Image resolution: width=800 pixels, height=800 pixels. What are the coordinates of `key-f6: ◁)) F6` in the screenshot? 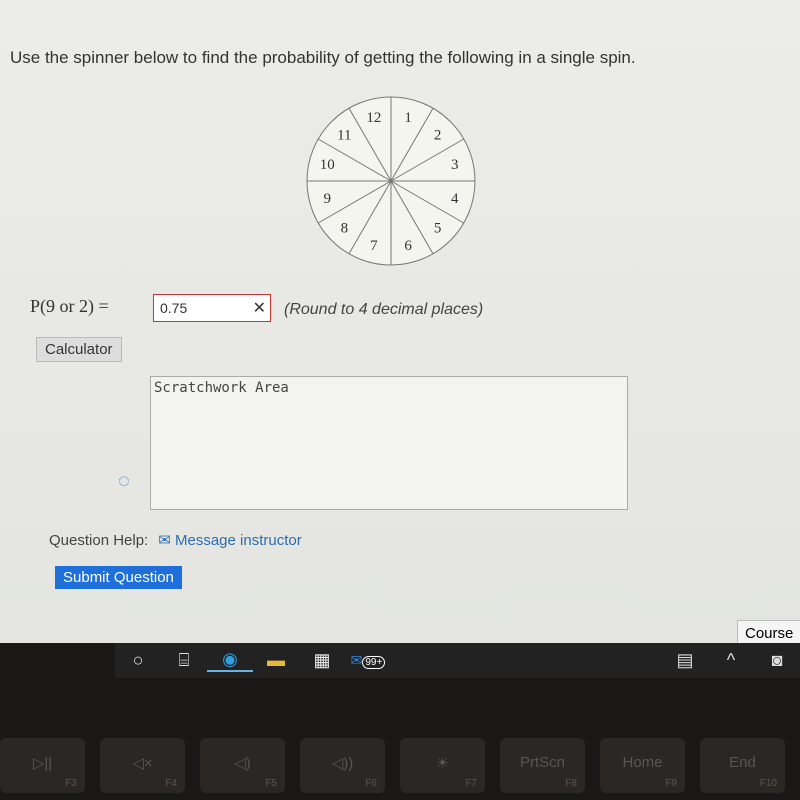 It's located at (342, 765).